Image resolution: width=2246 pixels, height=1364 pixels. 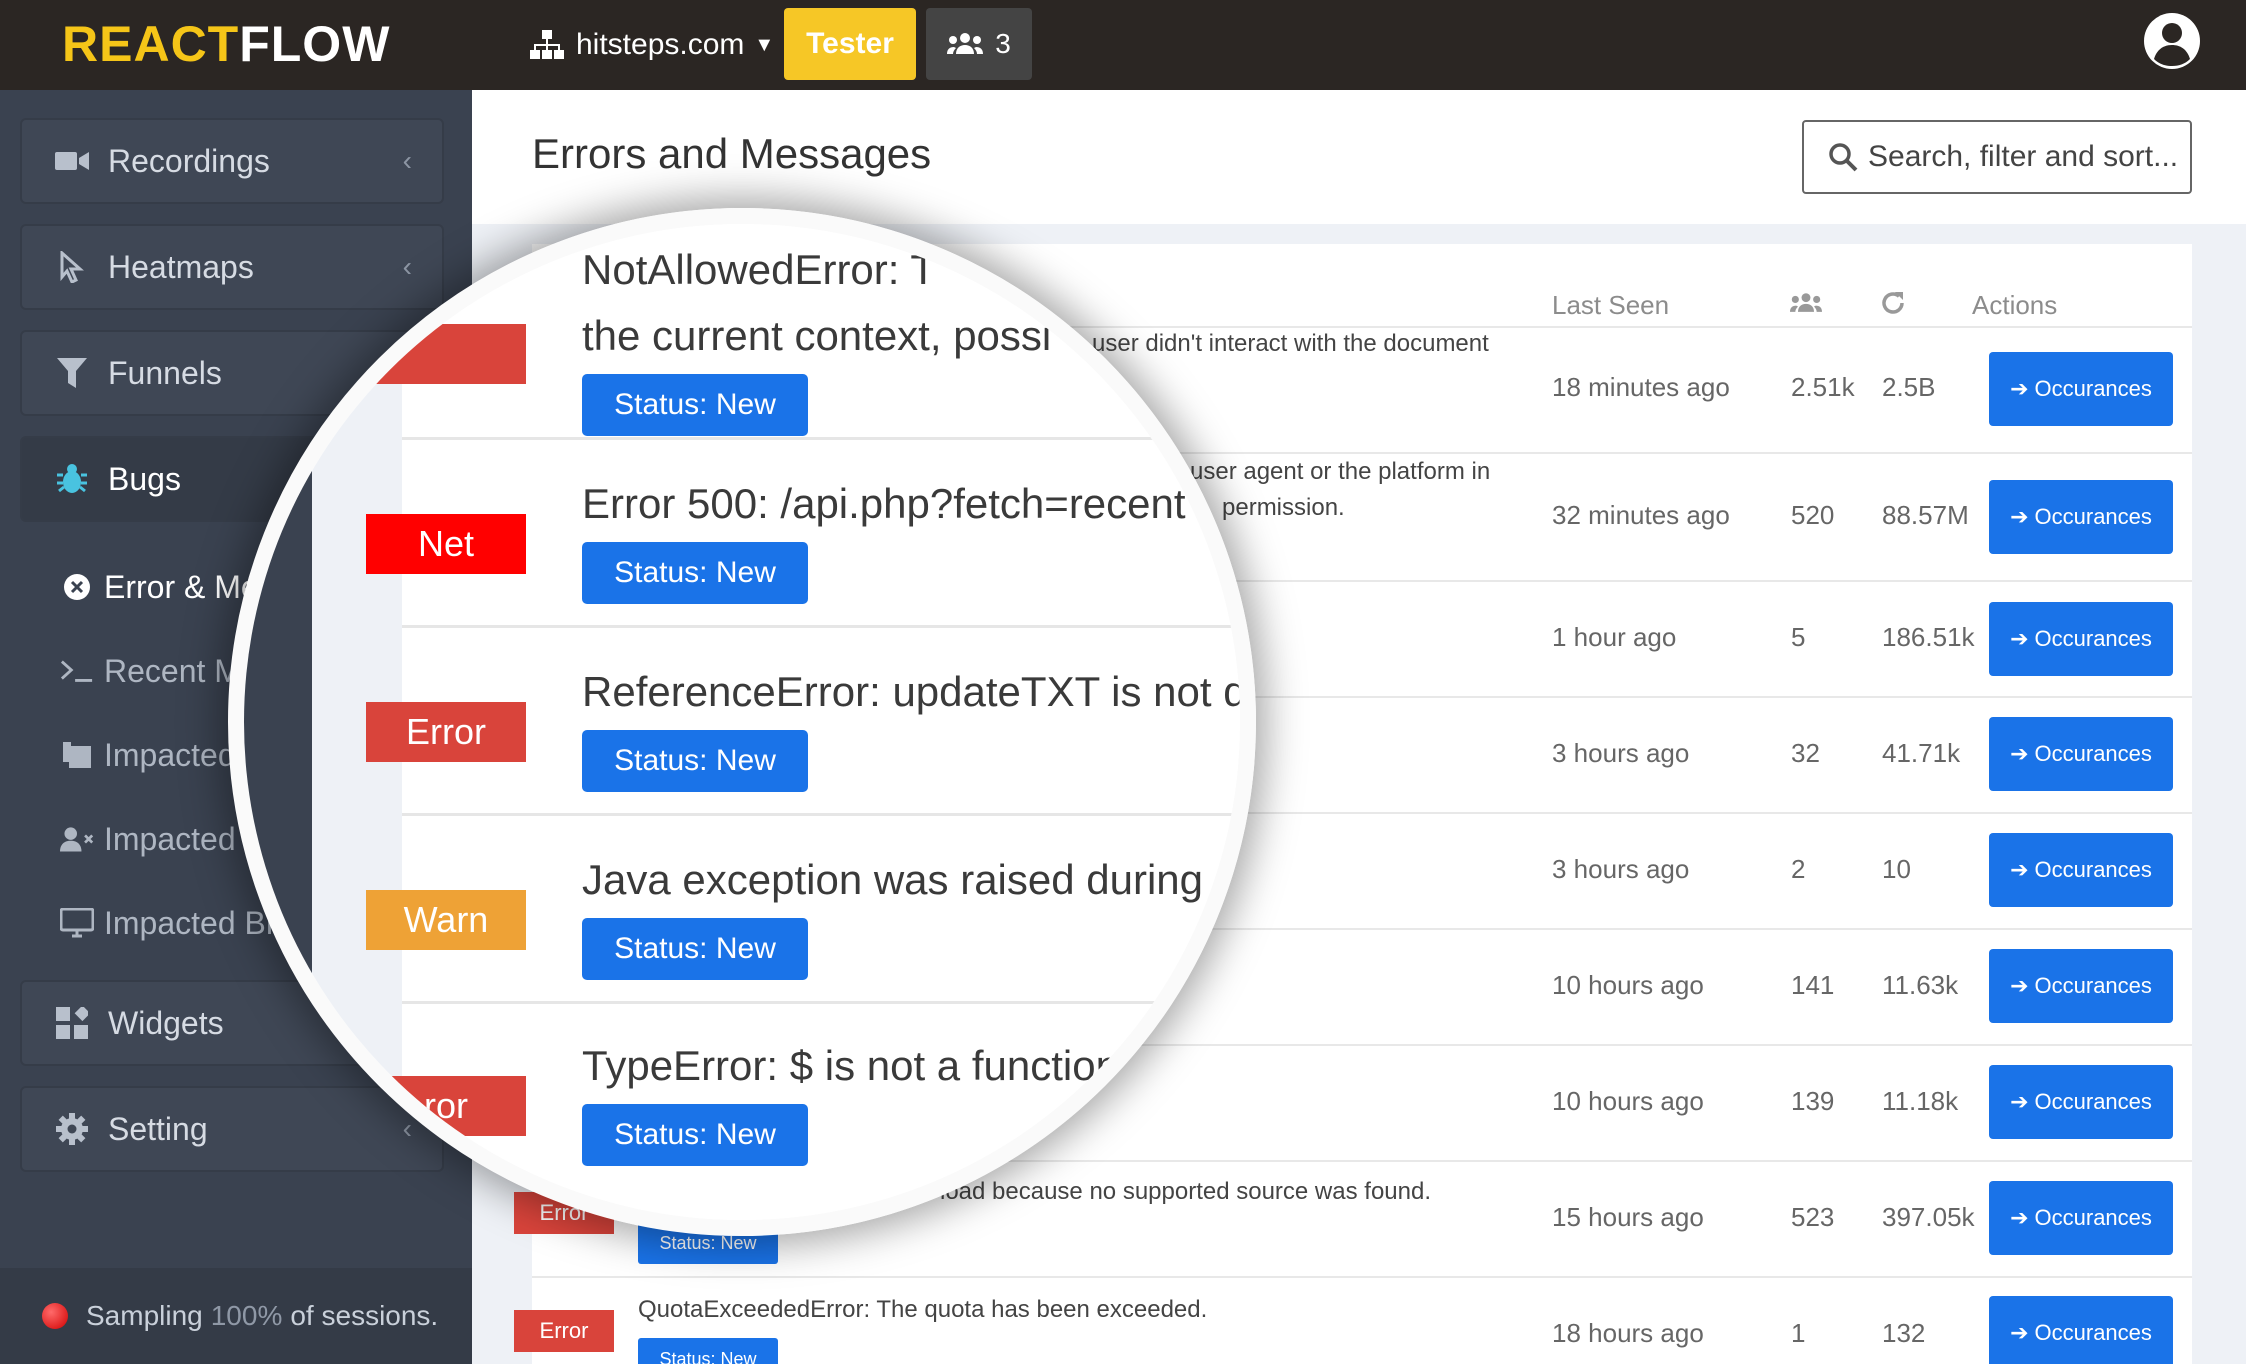 What do you see at coordinates (1843, 157) in the screenshot?
I see `search-icon` at bounding box center [1843, 157].